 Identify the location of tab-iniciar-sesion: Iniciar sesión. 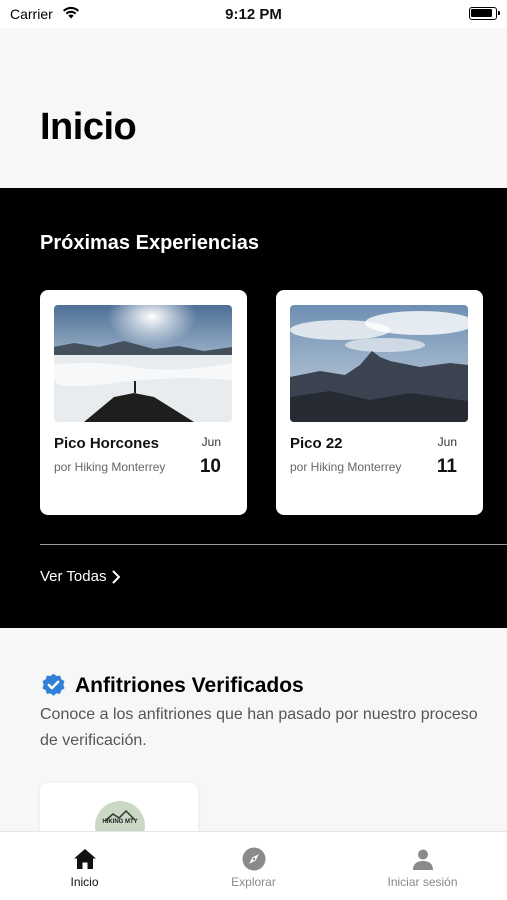
(422, 866).